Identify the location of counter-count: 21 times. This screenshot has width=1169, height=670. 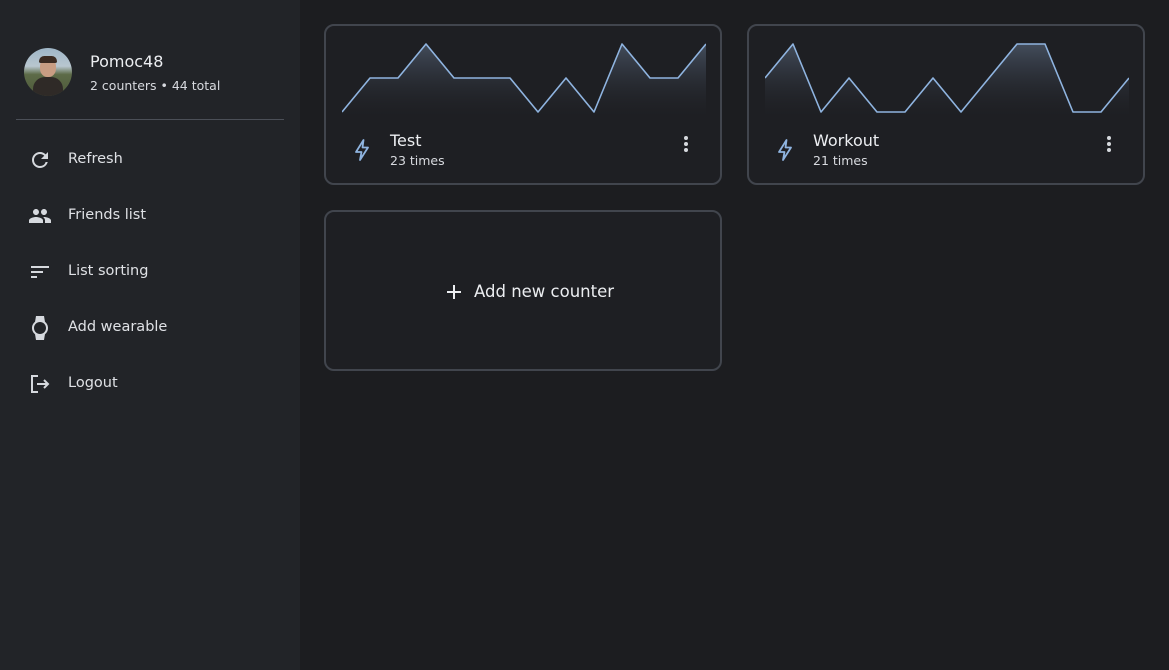
(840, 160).